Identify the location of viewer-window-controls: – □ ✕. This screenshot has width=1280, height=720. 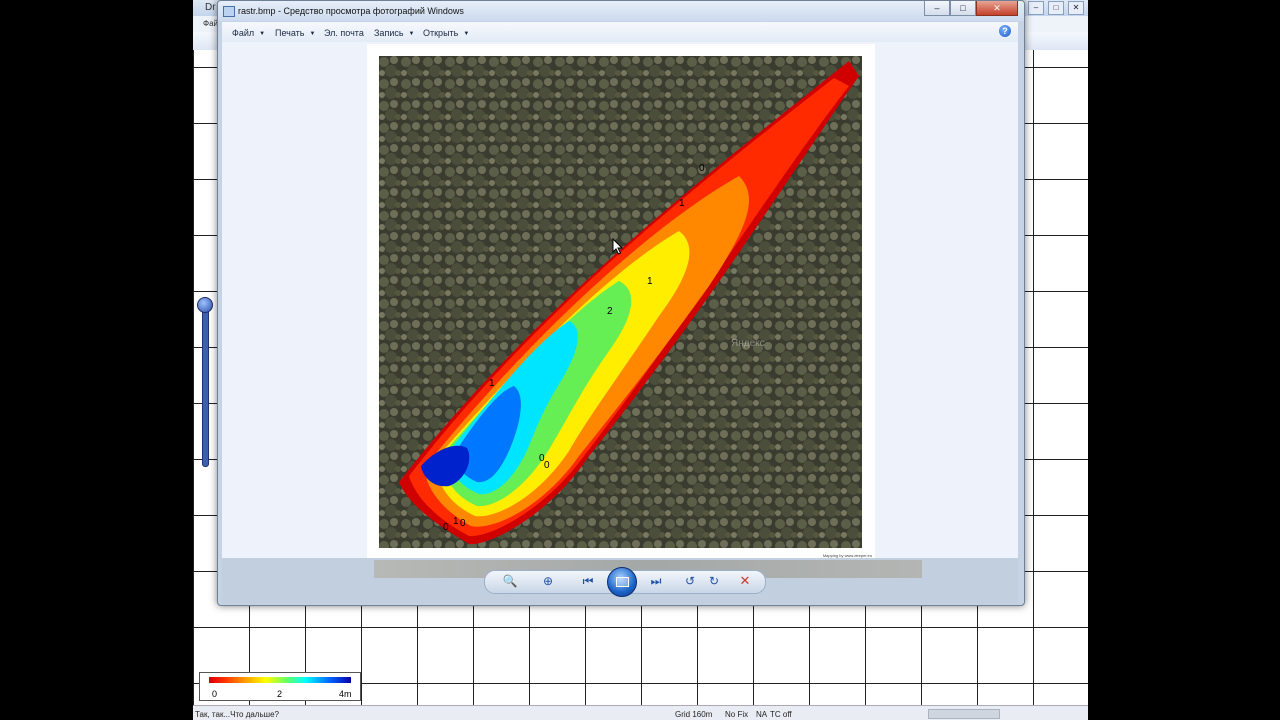
(971, 8).